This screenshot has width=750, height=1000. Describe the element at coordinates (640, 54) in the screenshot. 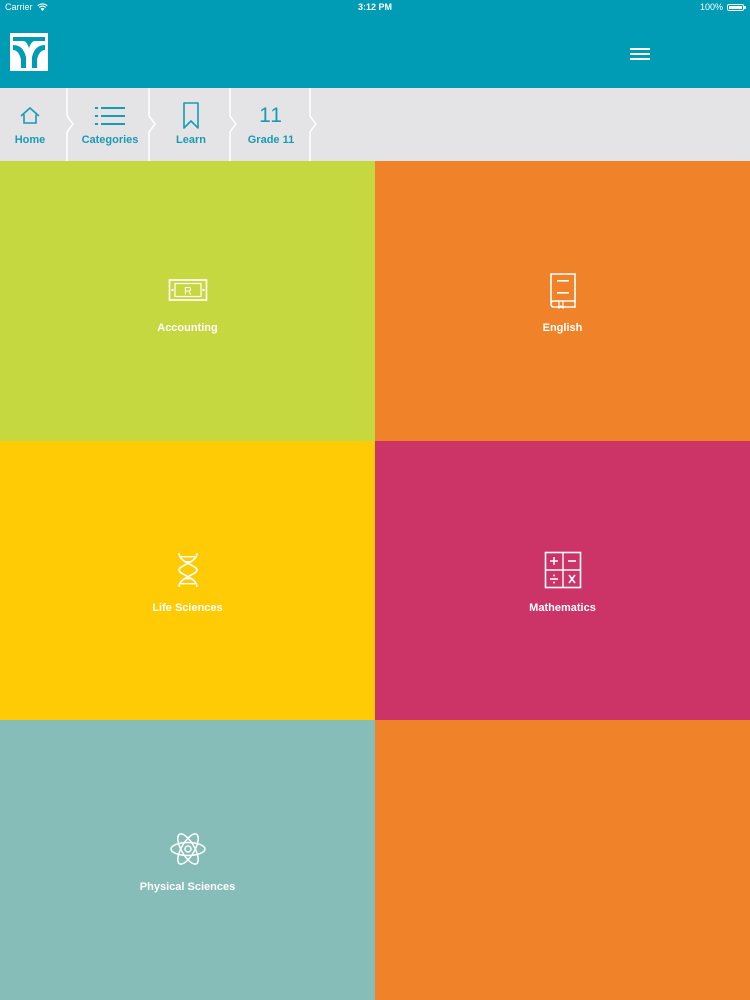

I see `hamburger-menu-icon` at that location.